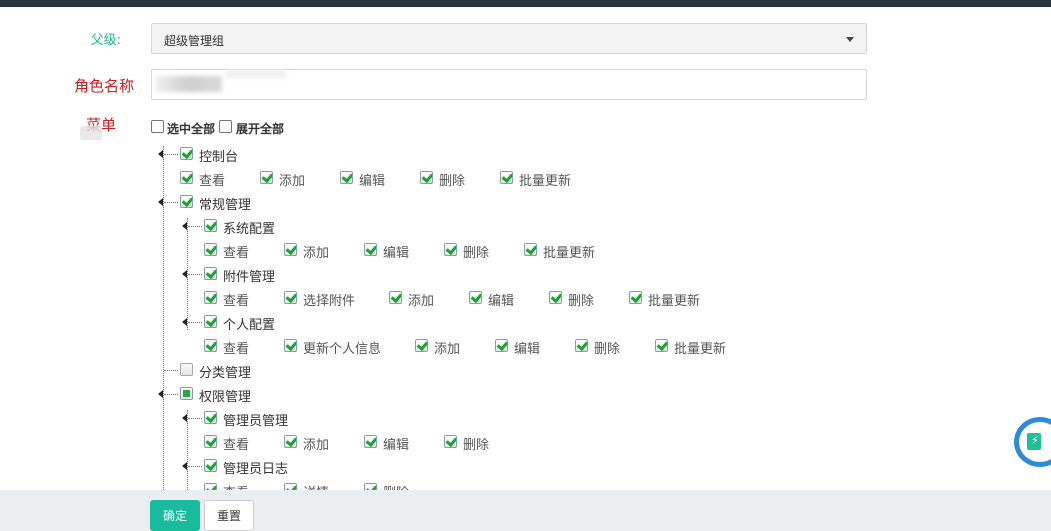 The width and height of the screenshot is (1051, 531). I want to click on action-label: 更新个人信息, so click(342, 347).